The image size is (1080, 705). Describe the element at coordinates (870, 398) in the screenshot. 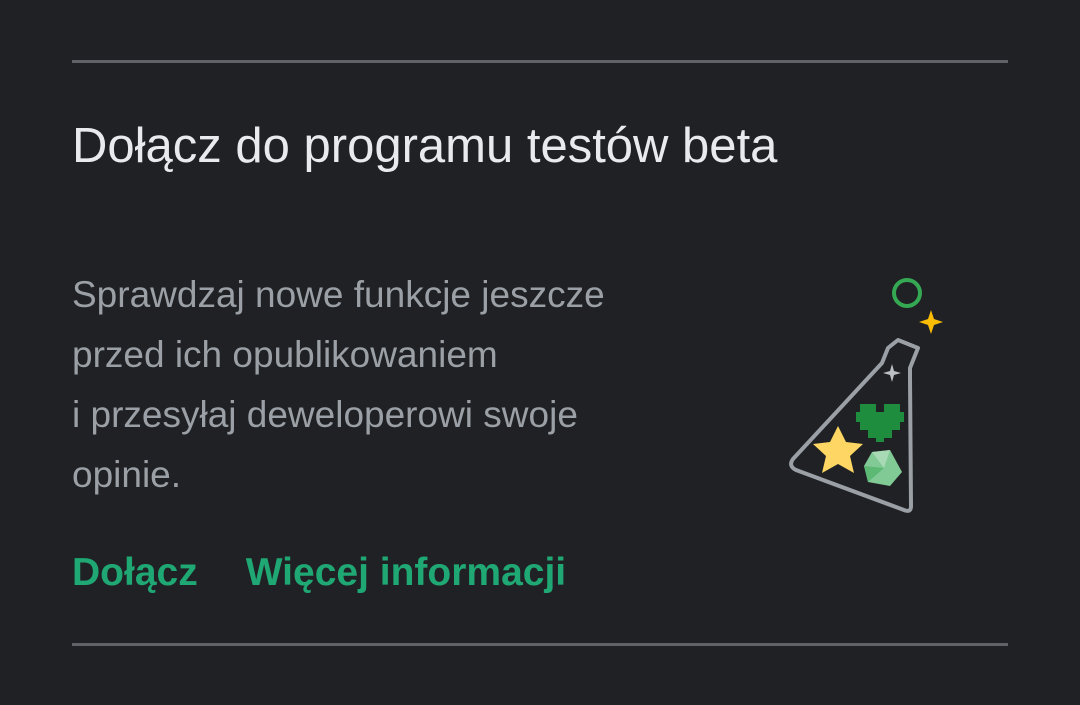

I see `beta-flask-icon` at that location.